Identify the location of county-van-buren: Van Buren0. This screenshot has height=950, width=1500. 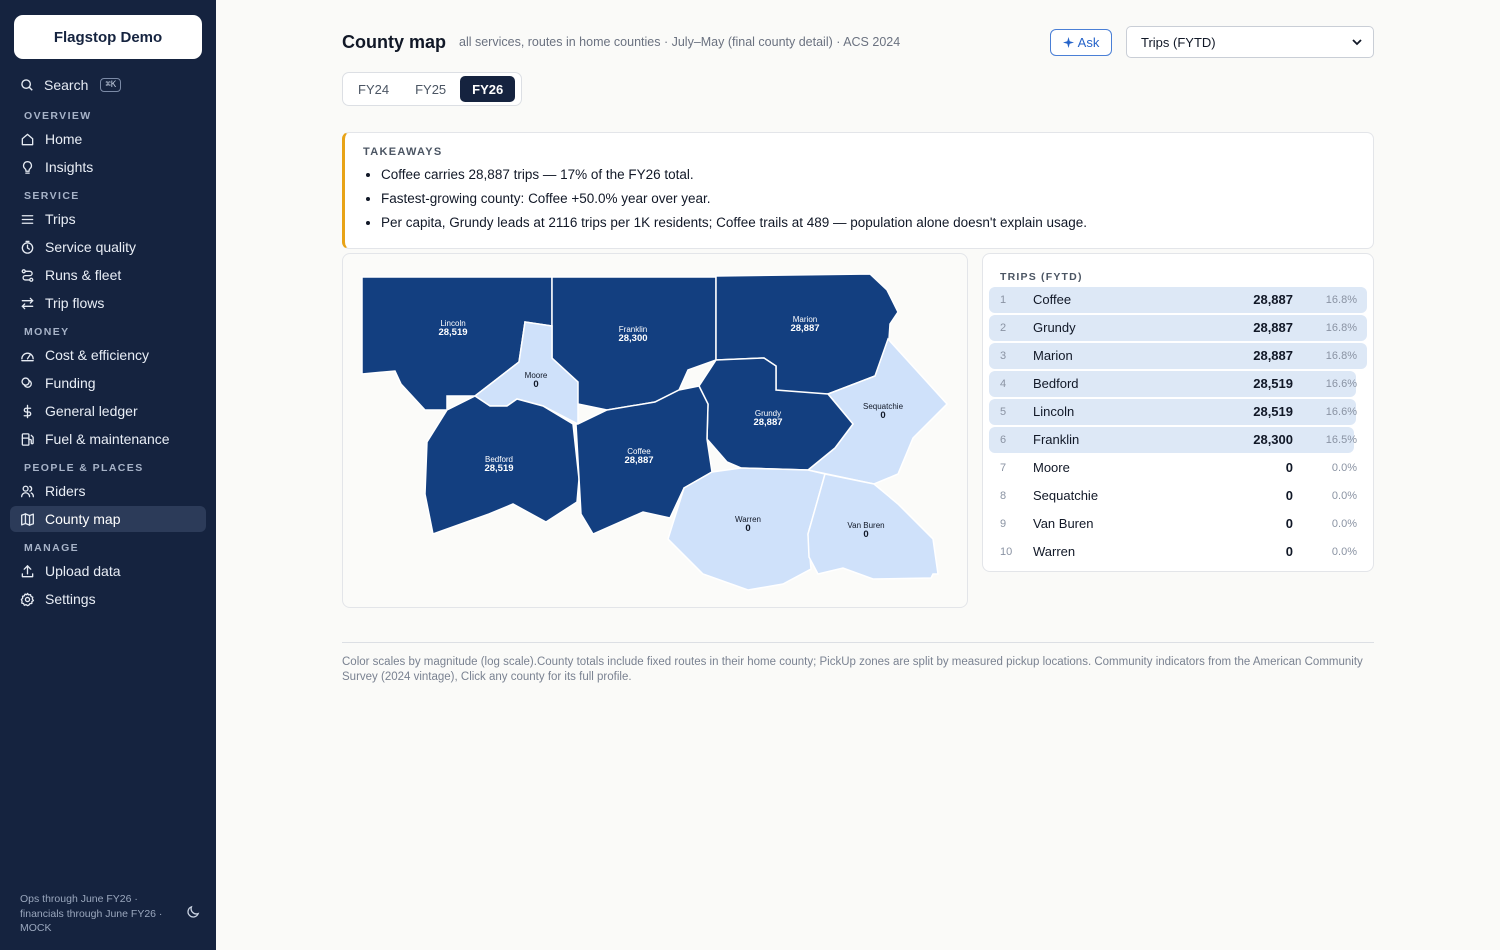
(873, 526).